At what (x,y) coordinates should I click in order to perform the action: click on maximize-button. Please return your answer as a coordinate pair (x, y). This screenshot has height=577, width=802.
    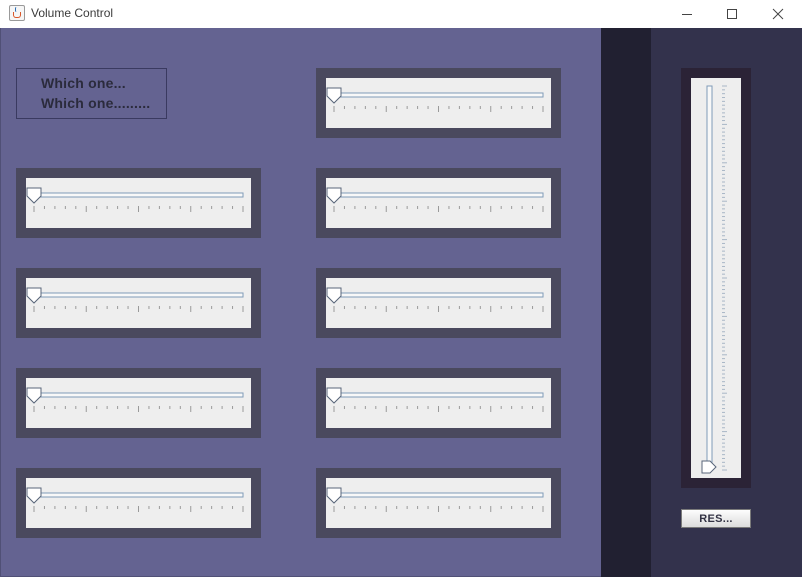
    Looking at the image, I should click on (732, 14).